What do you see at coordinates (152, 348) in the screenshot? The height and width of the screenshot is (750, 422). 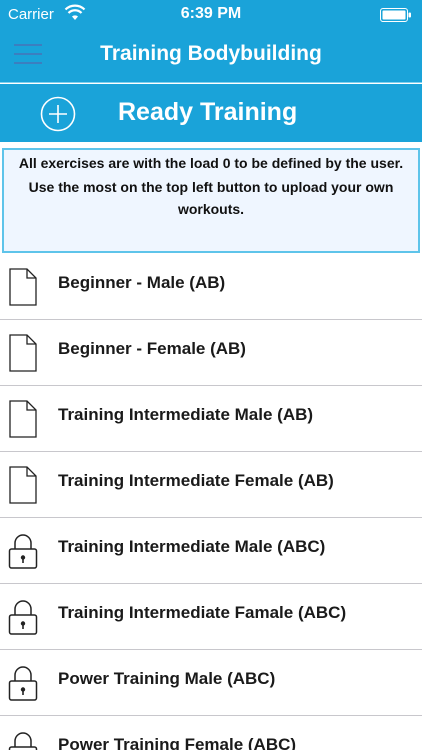 I see `list-item-label: Beginner - Female (AB)` at bounding box center [152, 348].